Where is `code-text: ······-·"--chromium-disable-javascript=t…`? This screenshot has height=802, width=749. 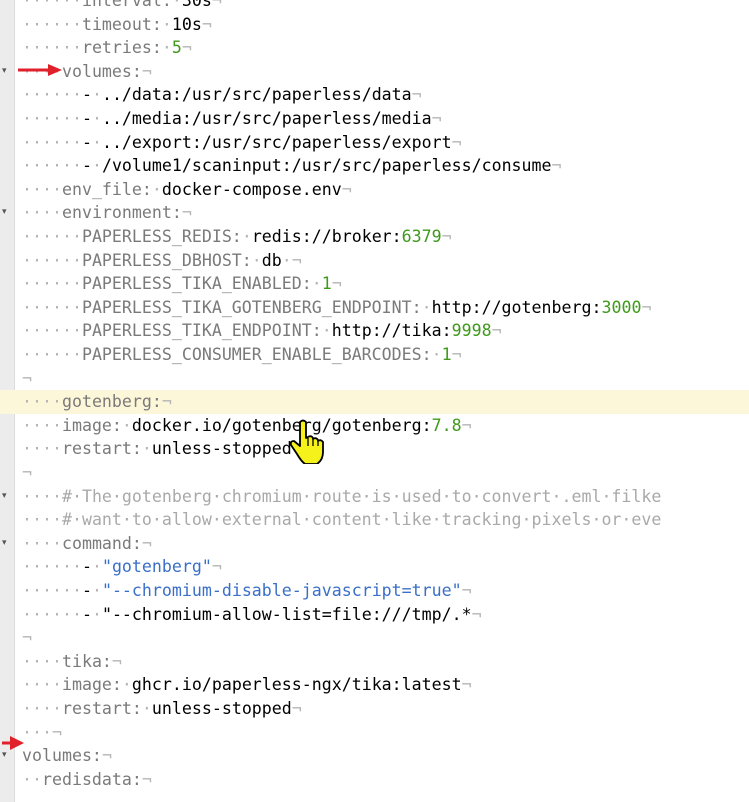 code-text: ······-·"--chromium-disable-javascript=t… is located at coordinates (247, 591).